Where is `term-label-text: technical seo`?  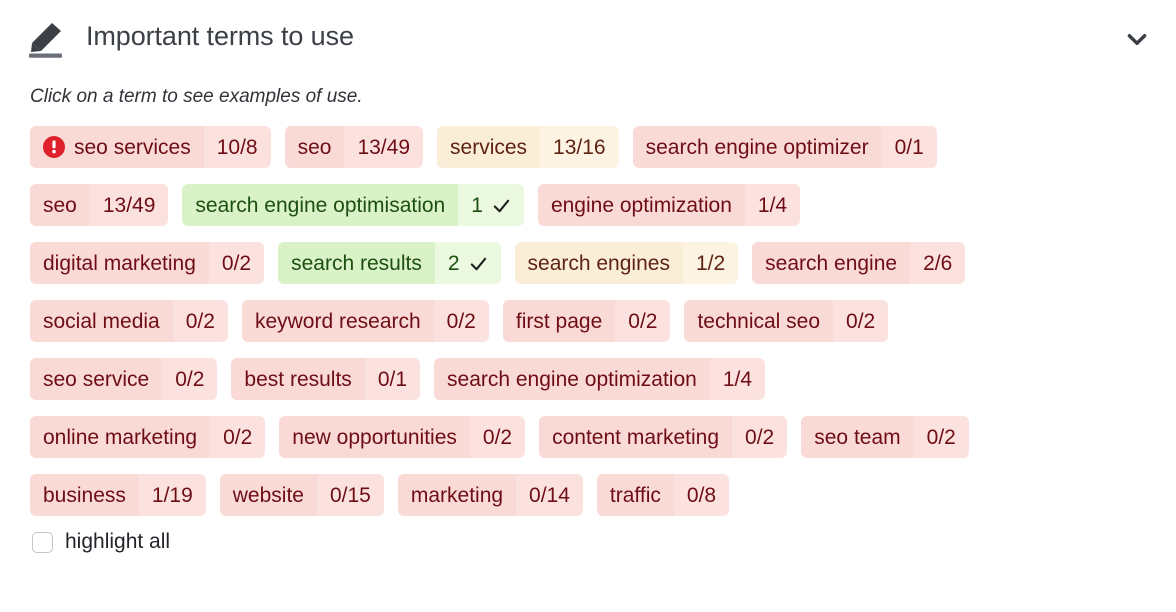
term-label-text: technical seo is located at coordinates (759, 321).